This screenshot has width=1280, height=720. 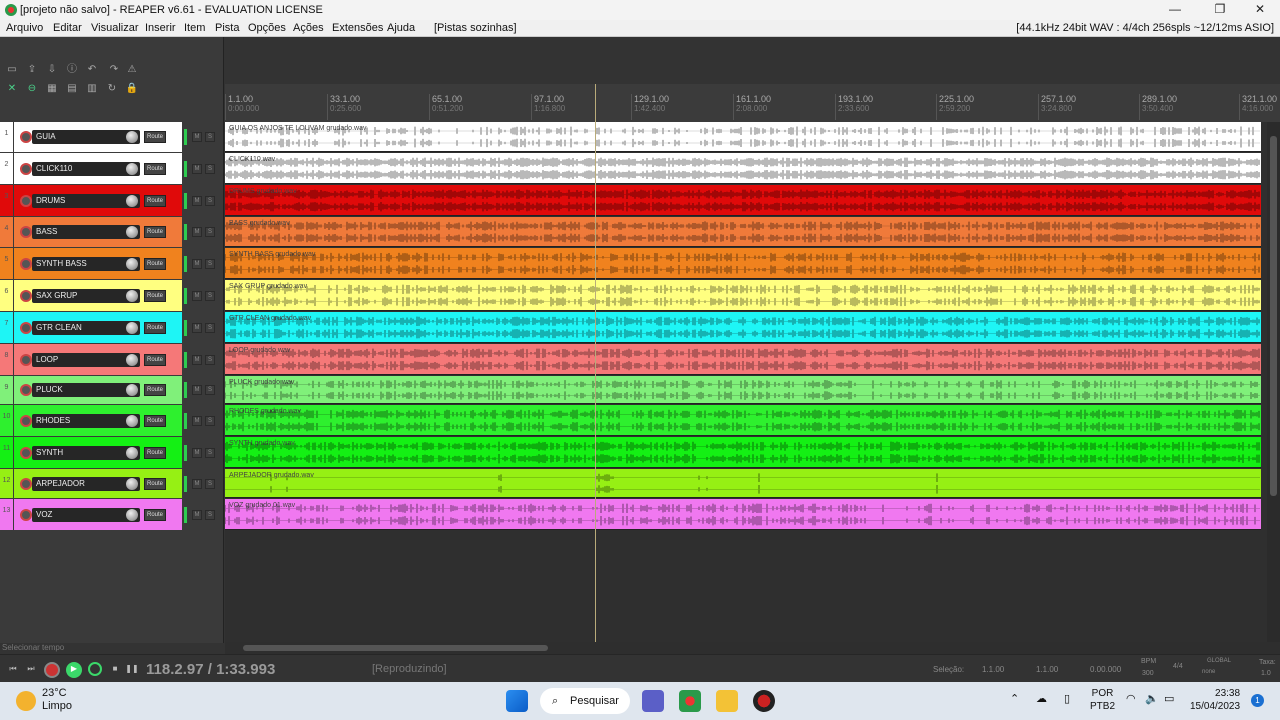 What do you see at coordinates (743, 232) in the screenshot?
I see `media-item: BASS grudado.wav` at bounding box center [743, 232].